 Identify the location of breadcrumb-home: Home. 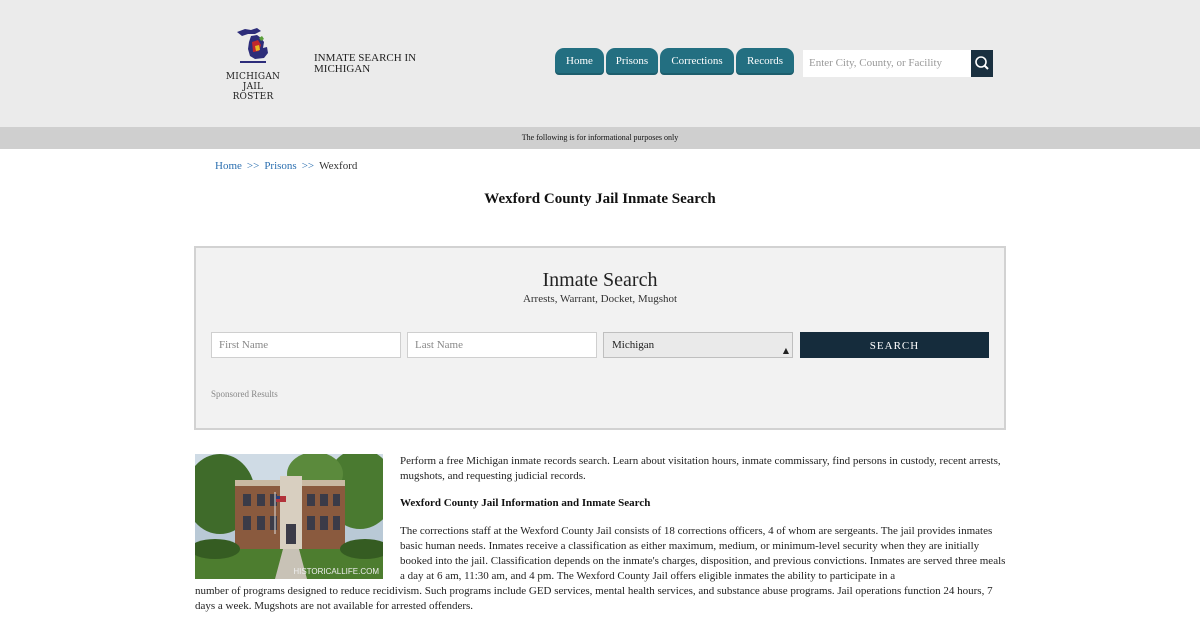
(228, 166).